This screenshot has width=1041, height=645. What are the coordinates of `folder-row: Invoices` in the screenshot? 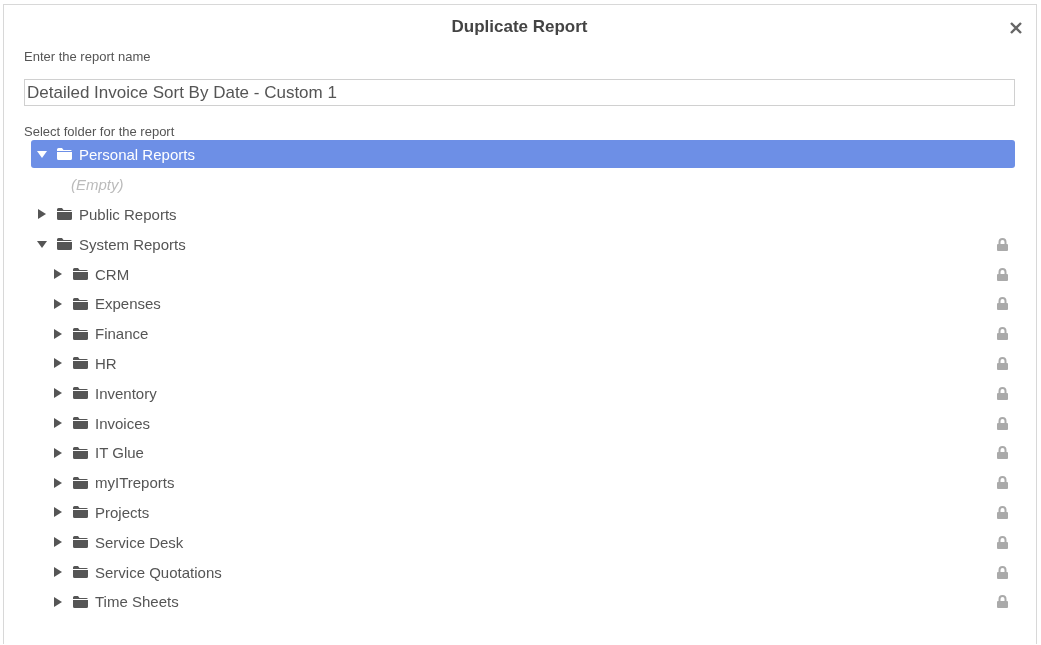 It's located at (523, 423).